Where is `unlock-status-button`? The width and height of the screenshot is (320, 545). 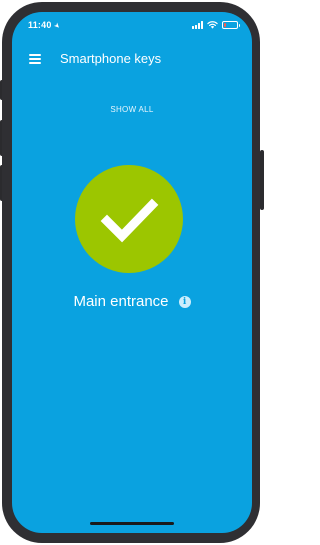
unlock-status-button is located at coordinates (129, 219).